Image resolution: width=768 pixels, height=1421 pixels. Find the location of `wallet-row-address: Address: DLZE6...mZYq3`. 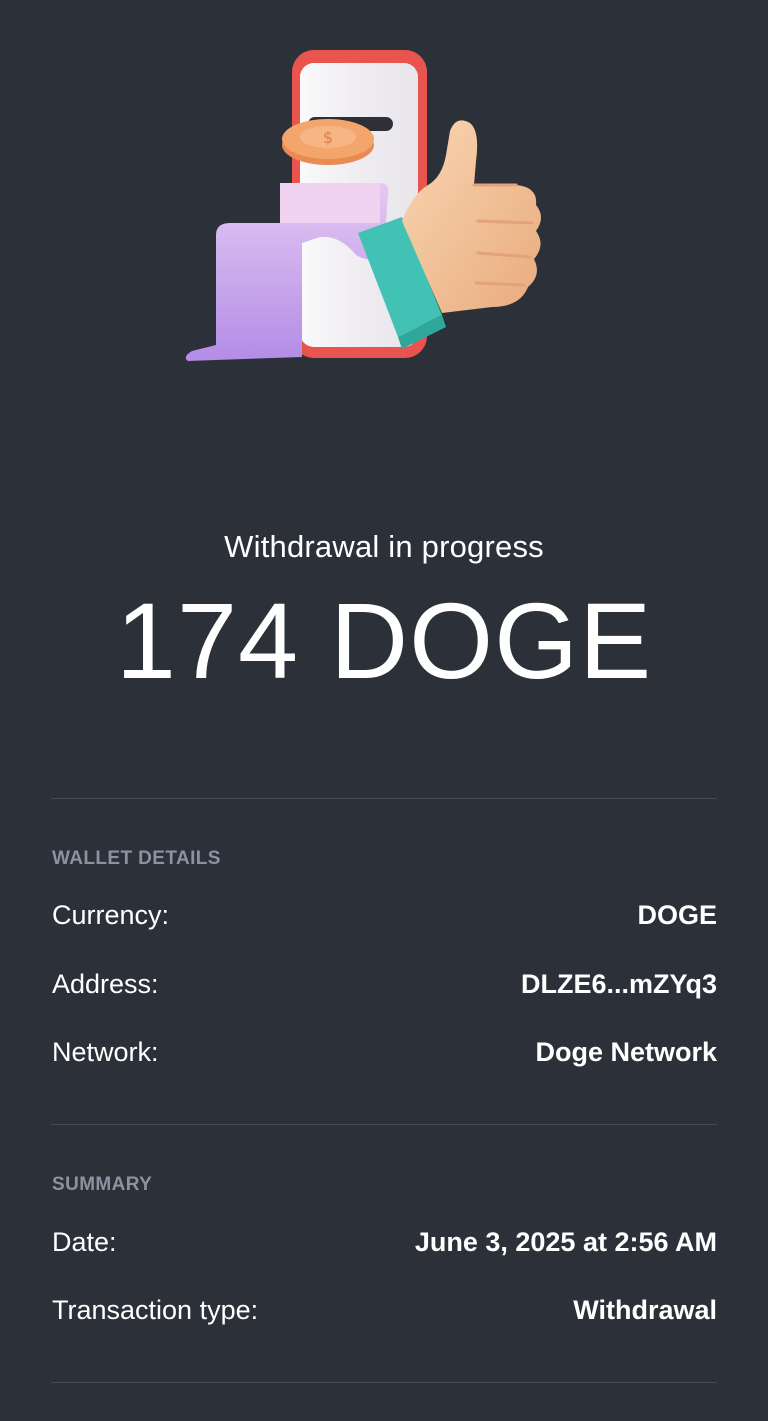

wallet-row-address: Address: DLZE6...mZYq3 is located at coordinates (384, 984).